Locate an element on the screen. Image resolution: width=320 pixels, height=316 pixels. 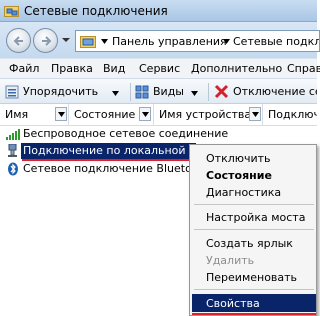
network-folder-icon is located at coordinates (11, 11).